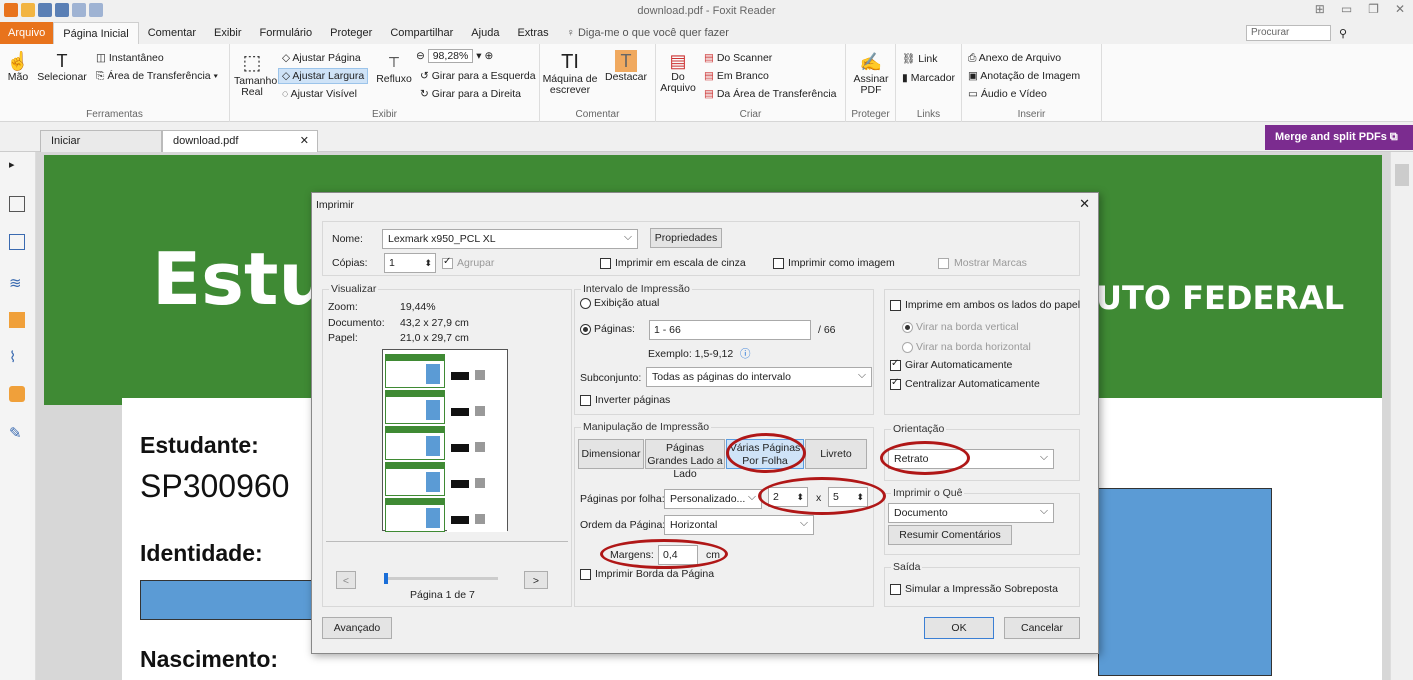  I want to click on comments-icon, so click(17, 320).